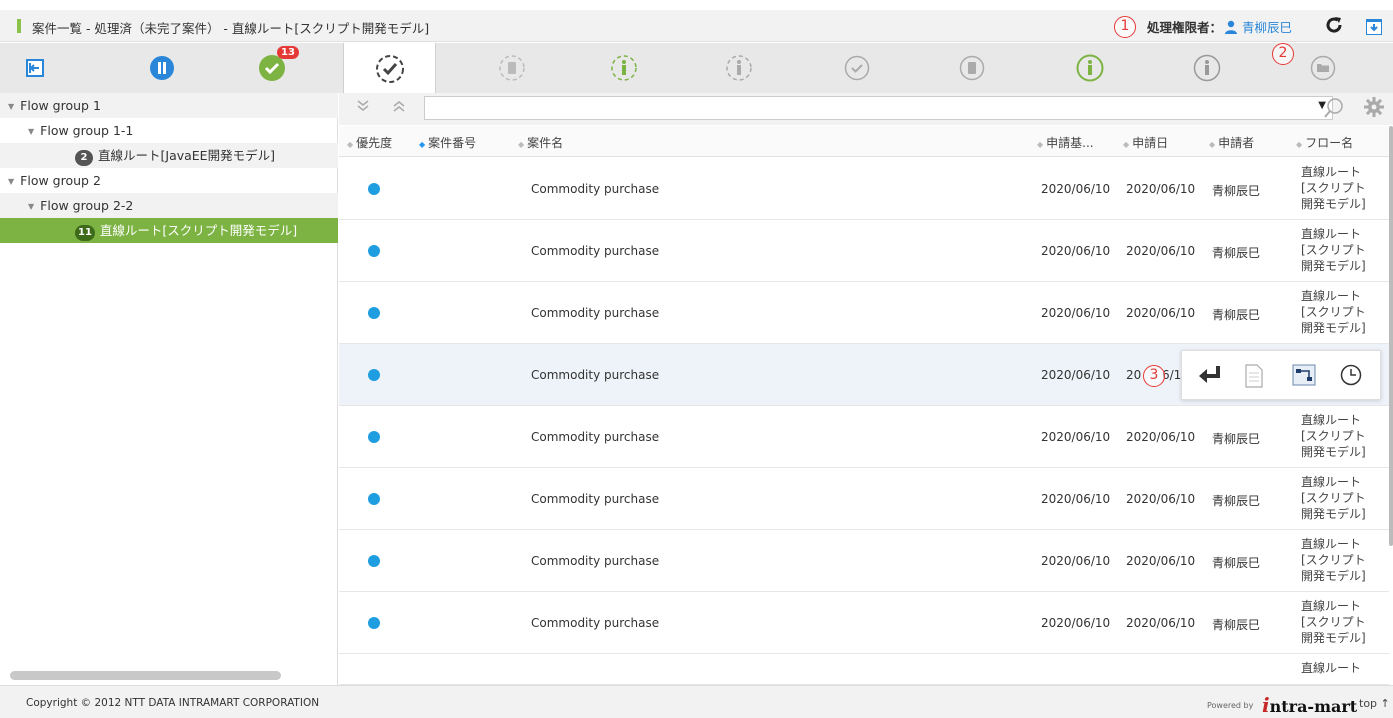 The width and height of the screenshot is (1393, 718). What do you see at coordinates (1374, 703) in the screenshot?
I see `back-to-top-link: top ↑` at bounding box center [1374, 703].